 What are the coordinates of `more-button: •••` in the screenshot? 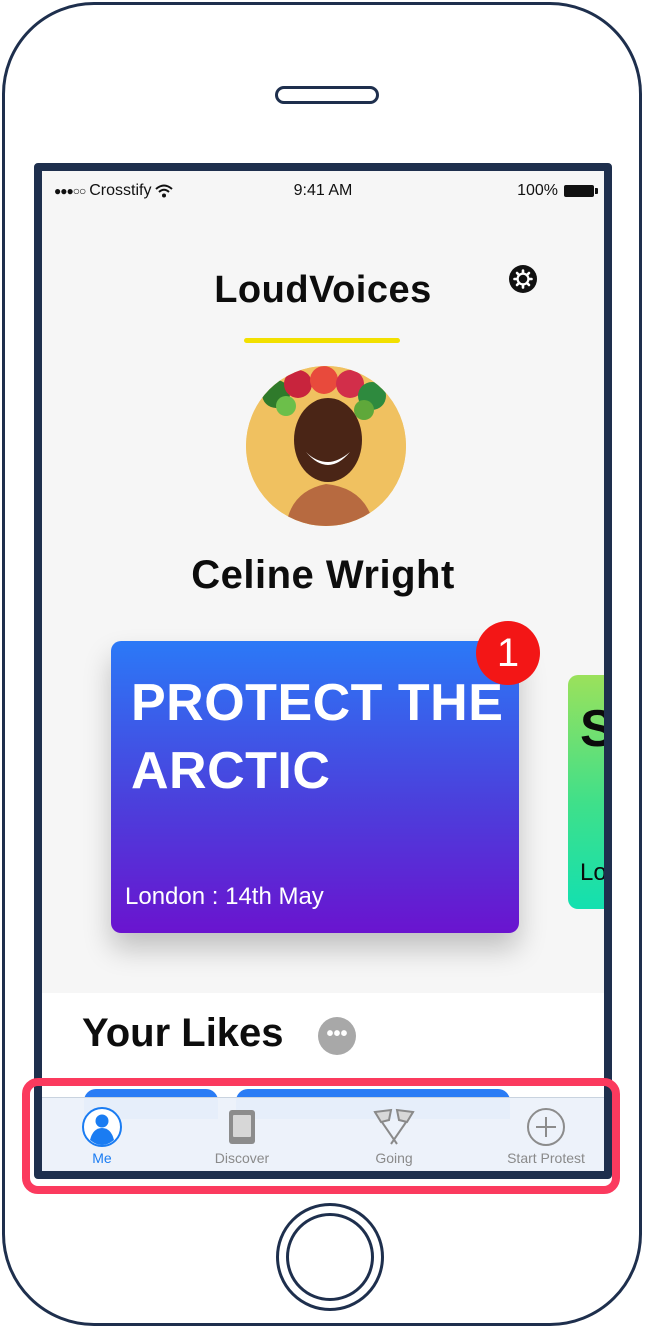 It's located at (337, 1036).